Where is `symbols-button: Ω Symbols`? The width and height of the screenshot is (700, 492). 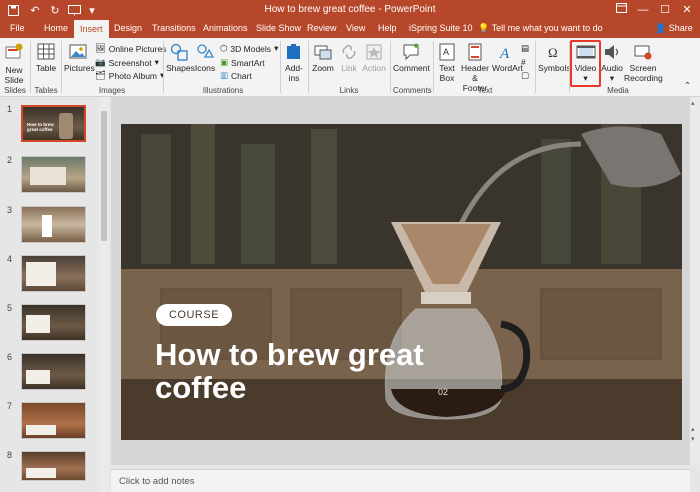
symbols-button: Ω Symbols is located at coordinates (554, 58).